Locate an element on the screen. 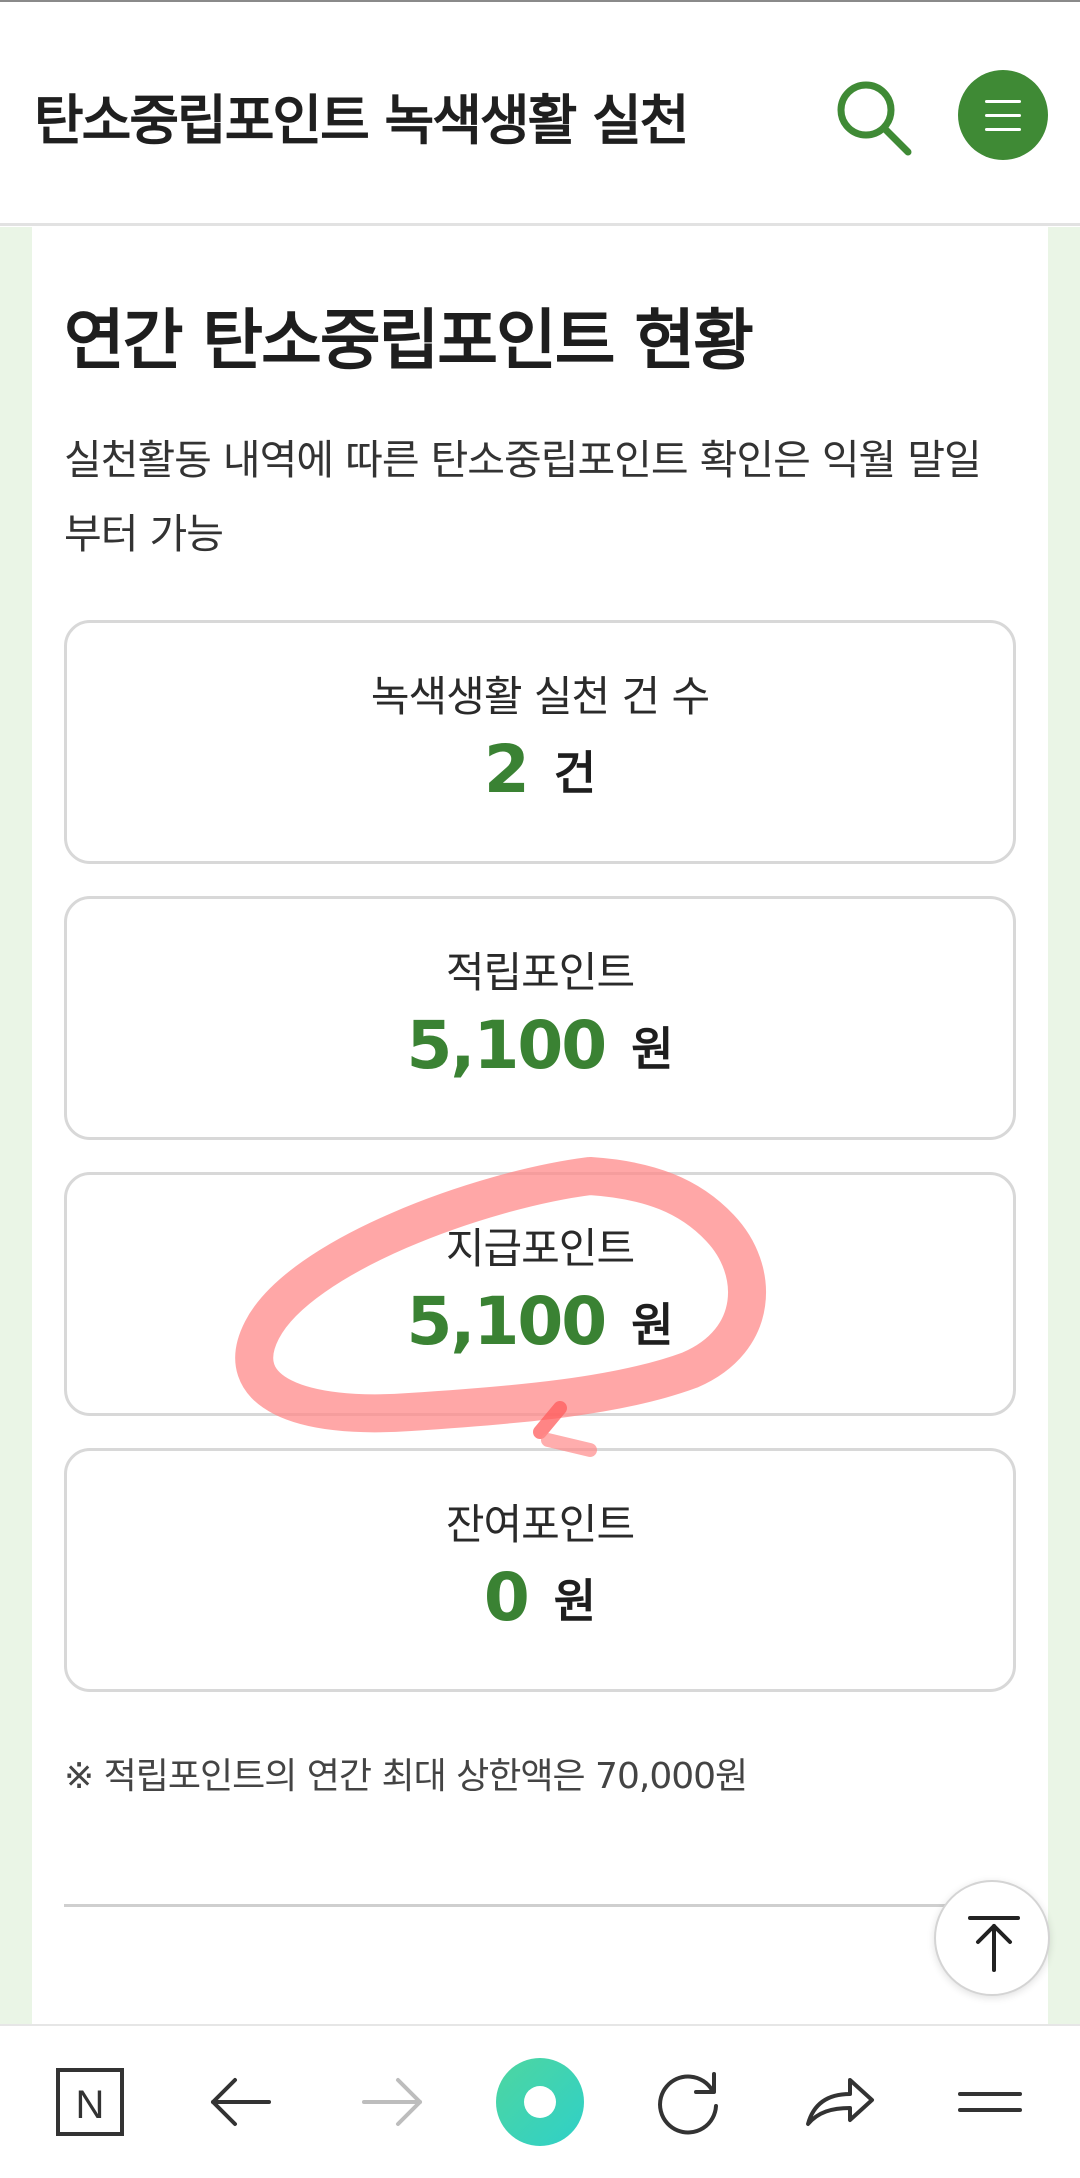  card-number: 2 is located at coordinates (506, 769).